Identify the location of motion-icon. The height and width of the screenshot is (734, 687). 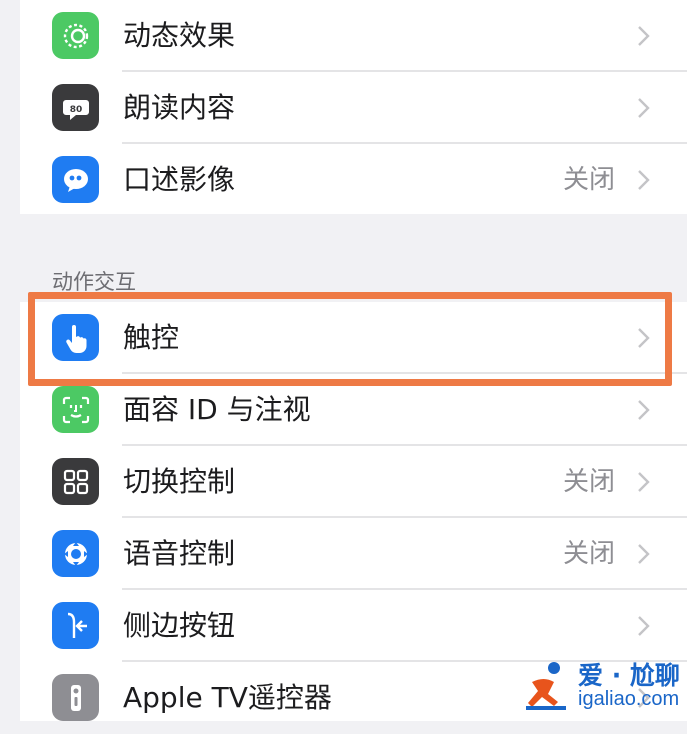
(75, 35).